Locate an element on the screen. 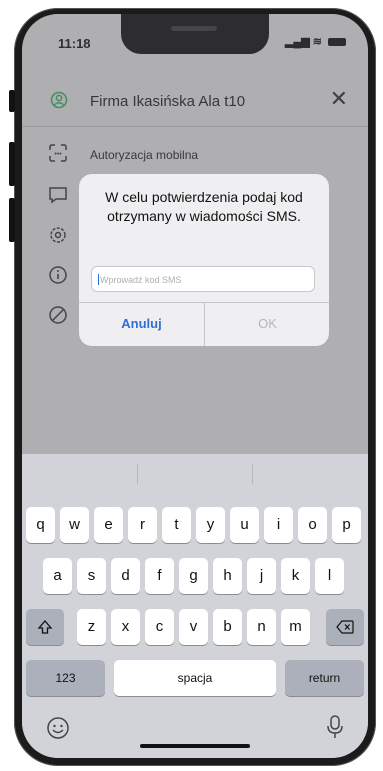 This screenshot has height=771, width=383. key-c: c is located at coordinates (159, 627).